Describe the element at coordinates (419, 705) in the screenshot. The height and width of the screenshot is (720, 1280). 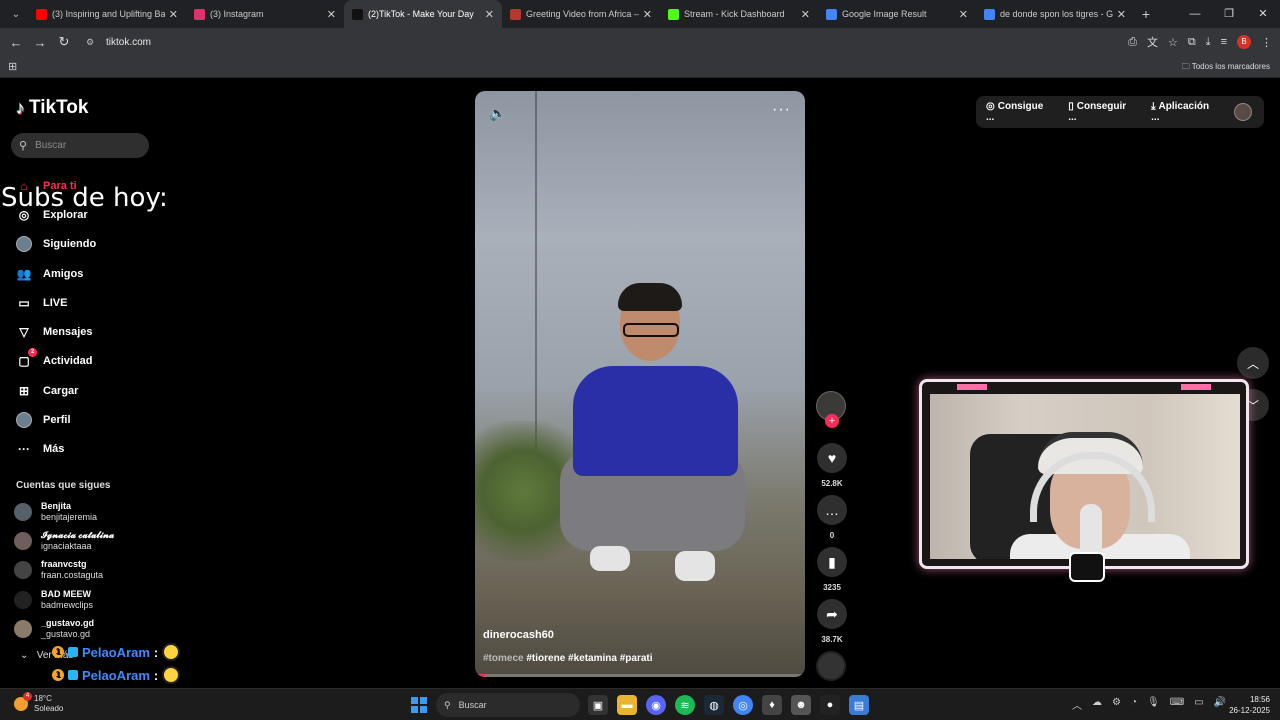
I see `start-button` at that location.